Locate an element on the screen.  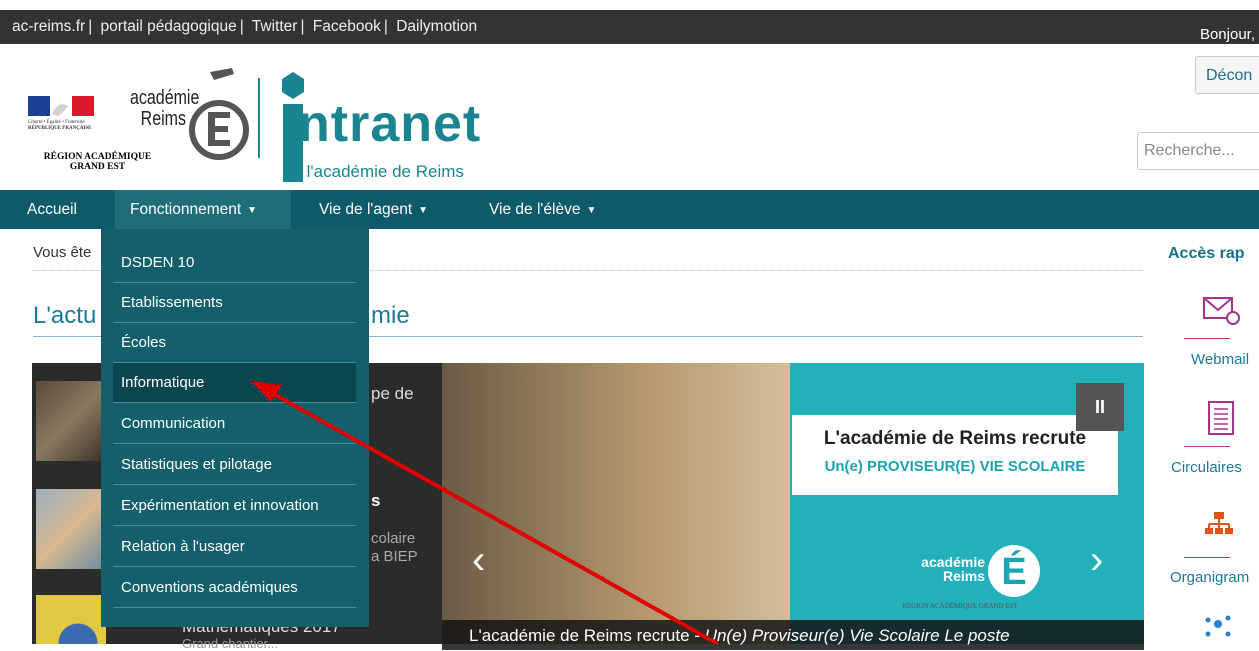
carousel-logo-text: académie Reims is located at coordinates (945, 569).